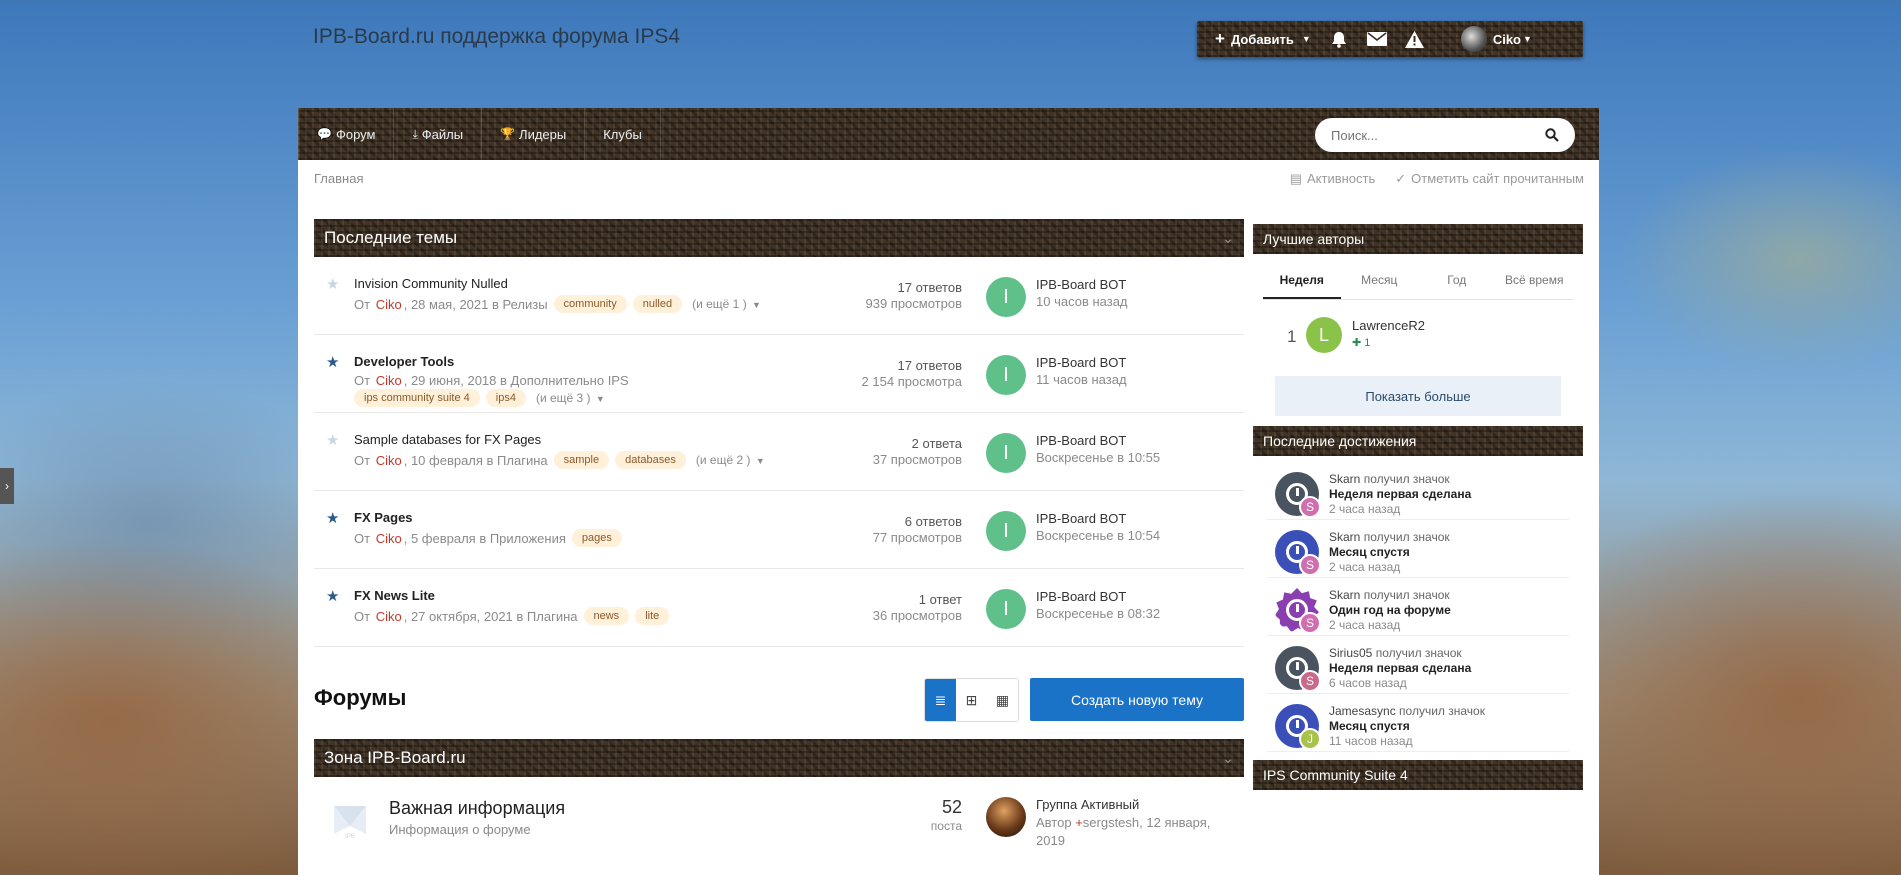  What do you see at coordinates (404, 361) in the screenshot?
I see `topic-title: Developer Tools` at bounding box center [404, 361].